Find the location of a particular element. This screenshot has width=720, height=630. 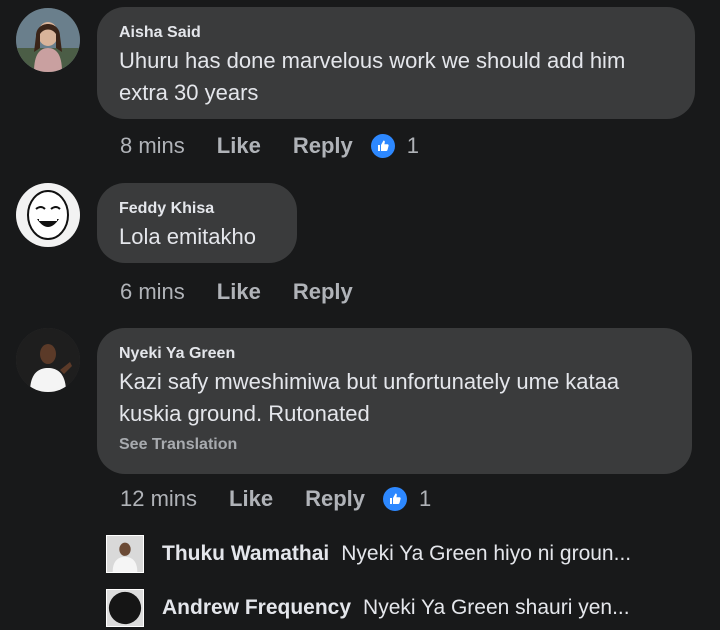

comment-text: Lola emitakho is located at coordinates (187, 236).